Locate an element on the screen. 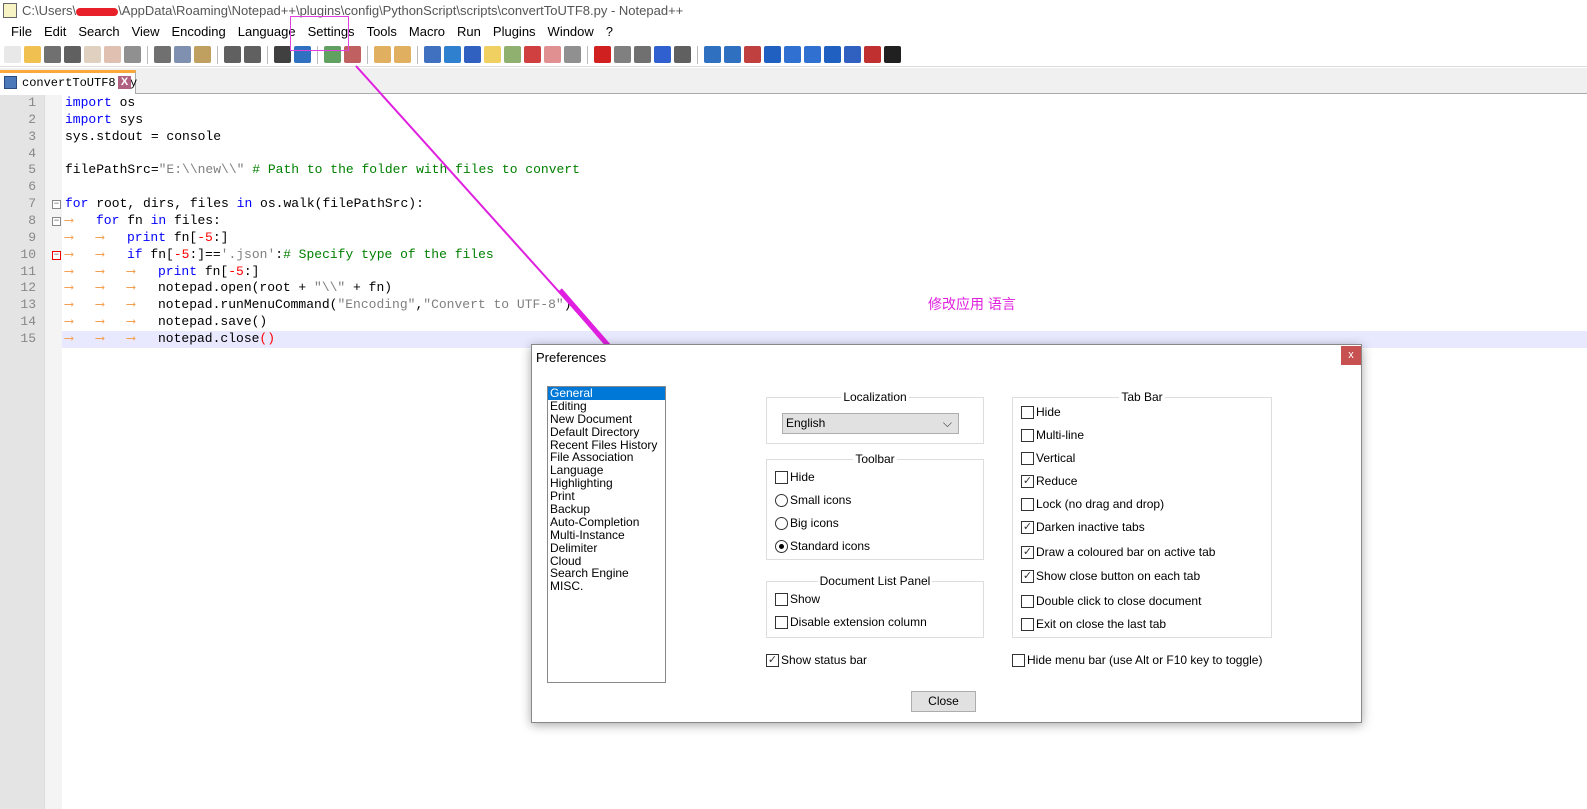 The image size is (1587, 809). vertical-checkbox: Vertical is located at coordinates (1048, 458).